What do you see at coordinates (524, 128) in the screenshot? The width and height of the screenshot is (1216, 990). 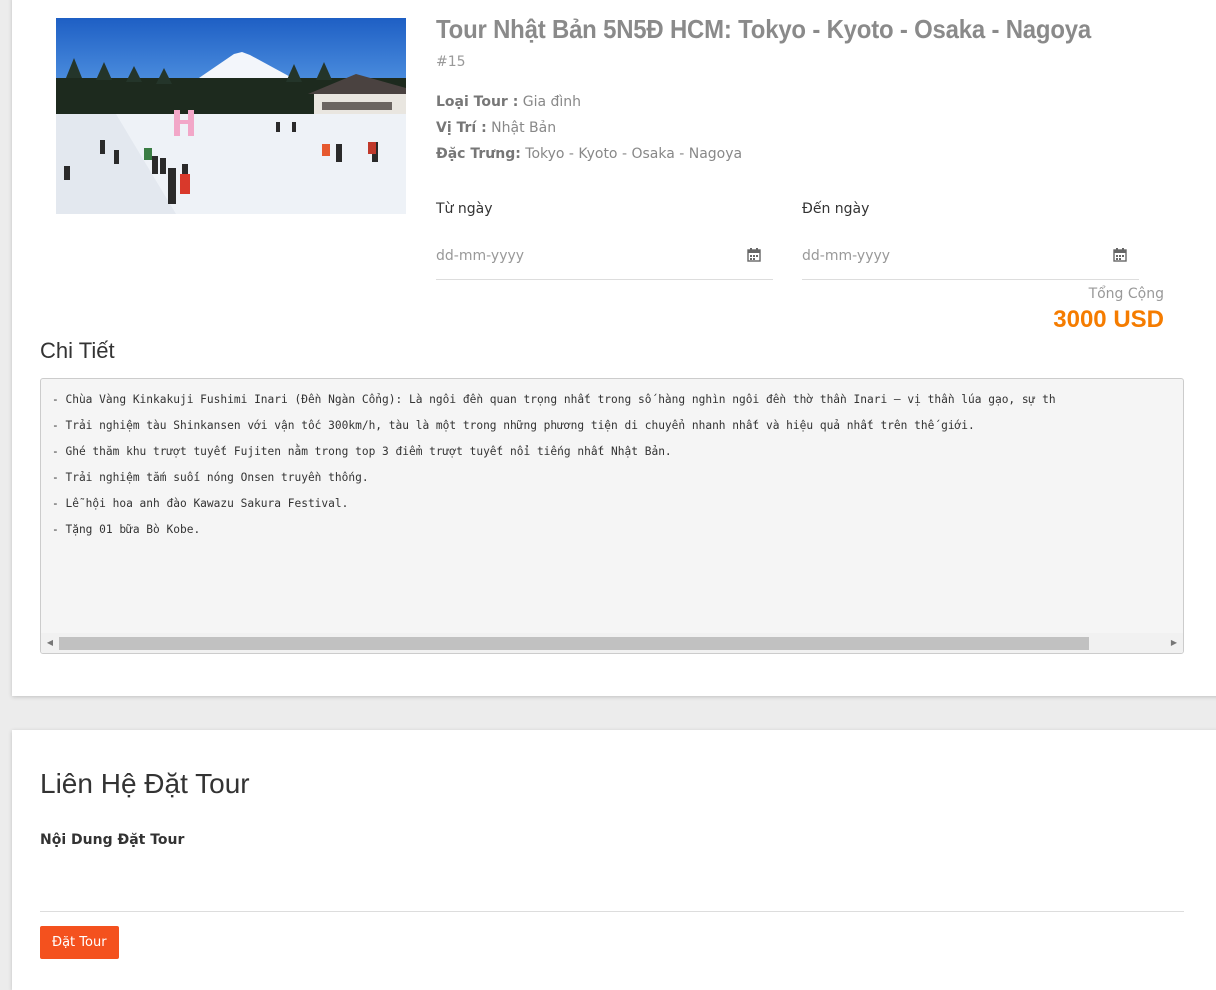 I see `tour-location-value: Nhật Bản` at bounding box center [524, 128].